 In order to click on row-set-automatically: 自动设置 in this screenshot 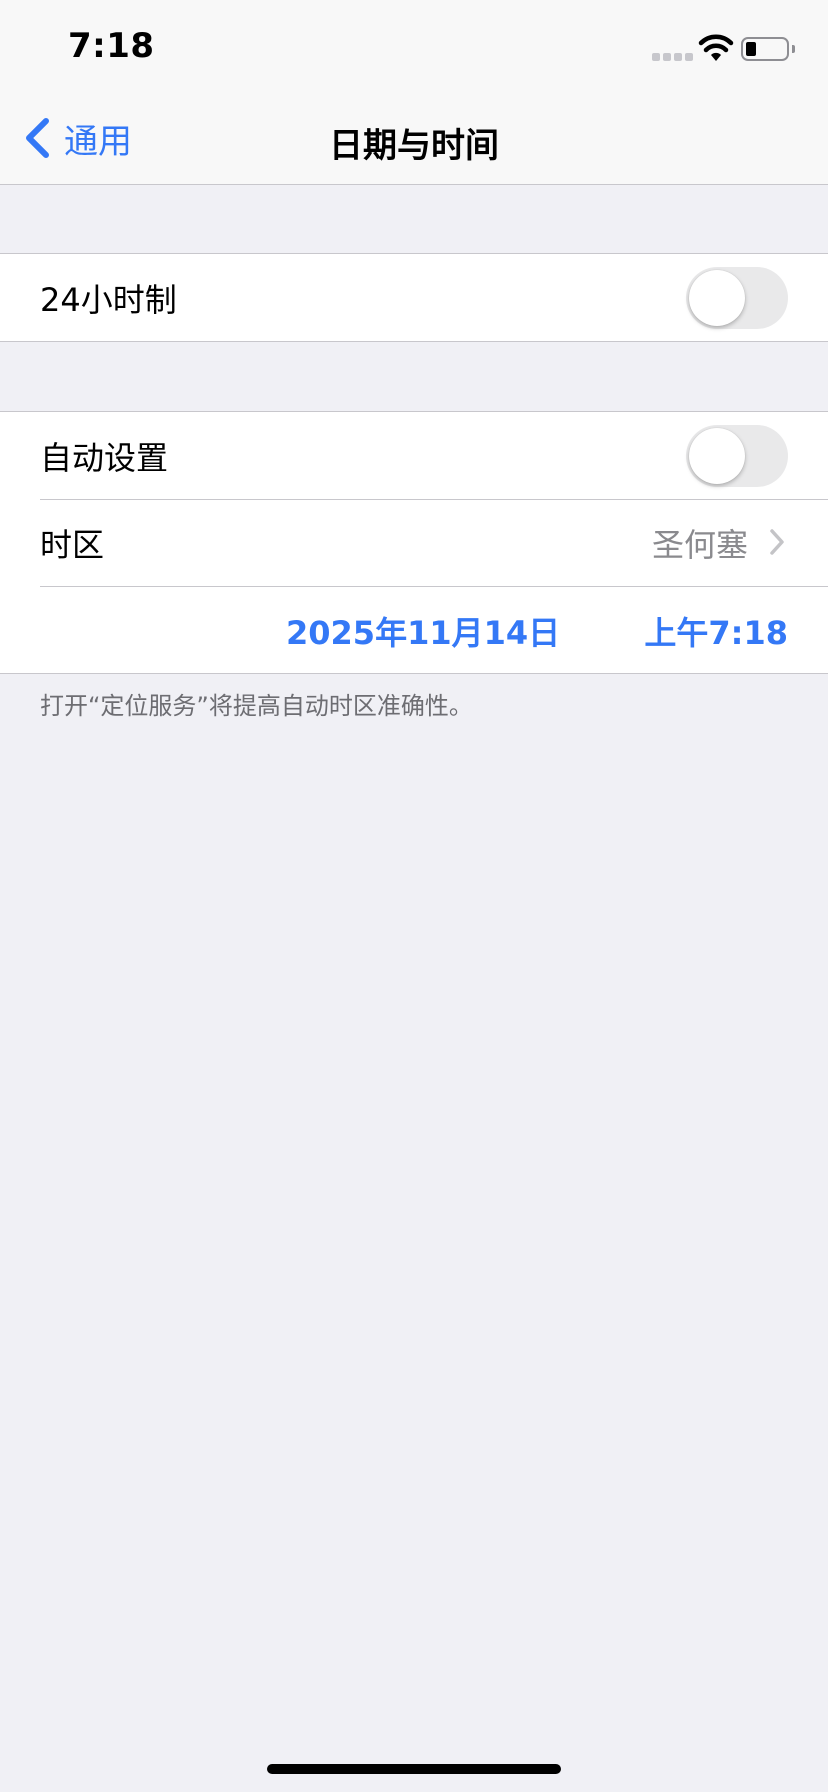, I will do `click(414, 455)`.